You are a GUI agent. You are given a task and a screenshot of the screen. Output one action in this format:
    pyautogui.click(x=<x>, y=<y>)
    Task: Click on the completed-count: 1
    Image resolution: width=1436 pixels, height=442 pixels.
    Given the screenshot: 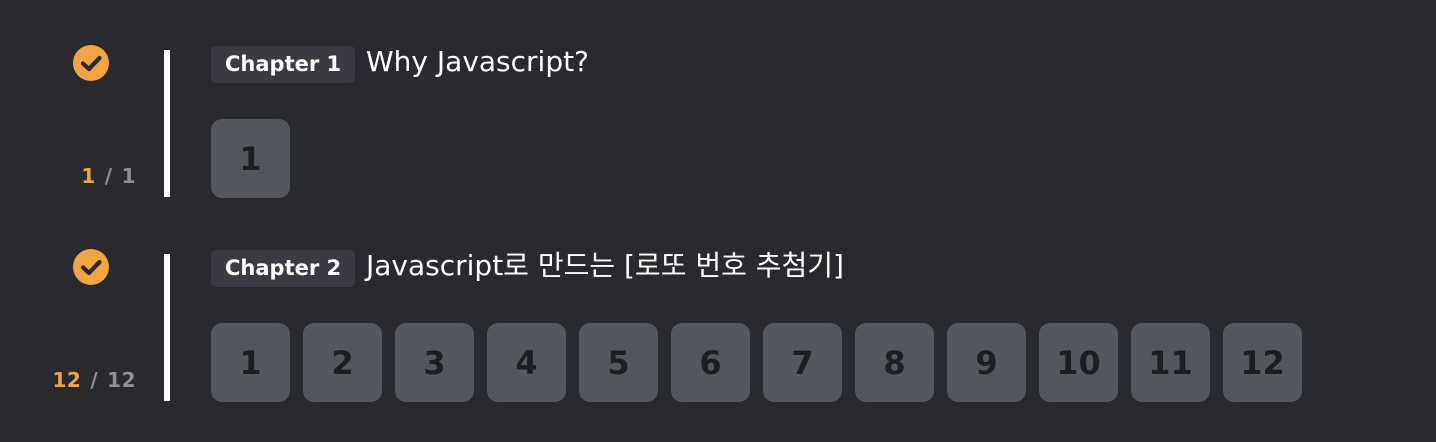 What is the action you would take?
    pyautogui.click(x=88, y=176)
    